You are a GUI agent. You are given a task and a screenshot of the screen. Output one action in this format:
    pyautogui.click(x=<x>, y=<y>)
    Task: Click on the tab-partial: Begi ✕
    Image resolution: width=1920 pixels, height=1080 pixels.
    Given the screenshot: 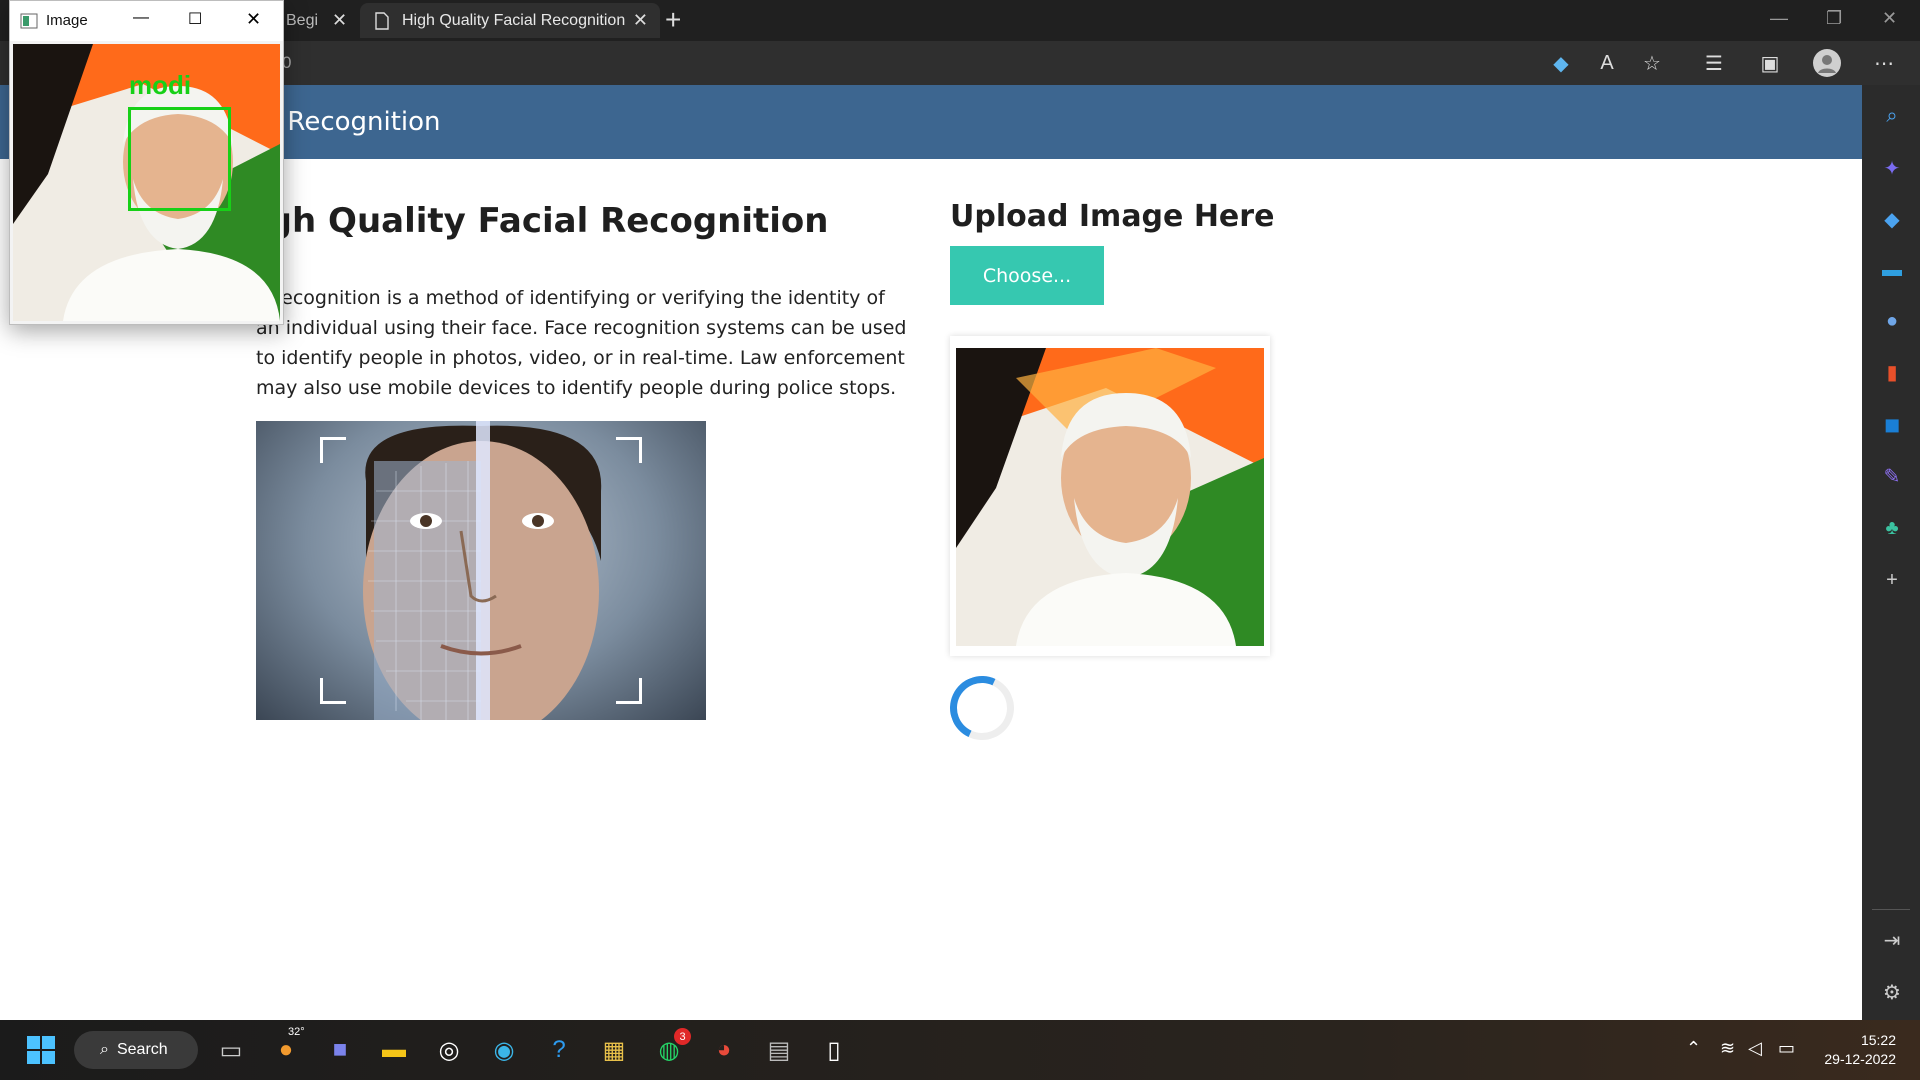 What is the action you would take?
    pyautogui.click(x=316, y=20)
    